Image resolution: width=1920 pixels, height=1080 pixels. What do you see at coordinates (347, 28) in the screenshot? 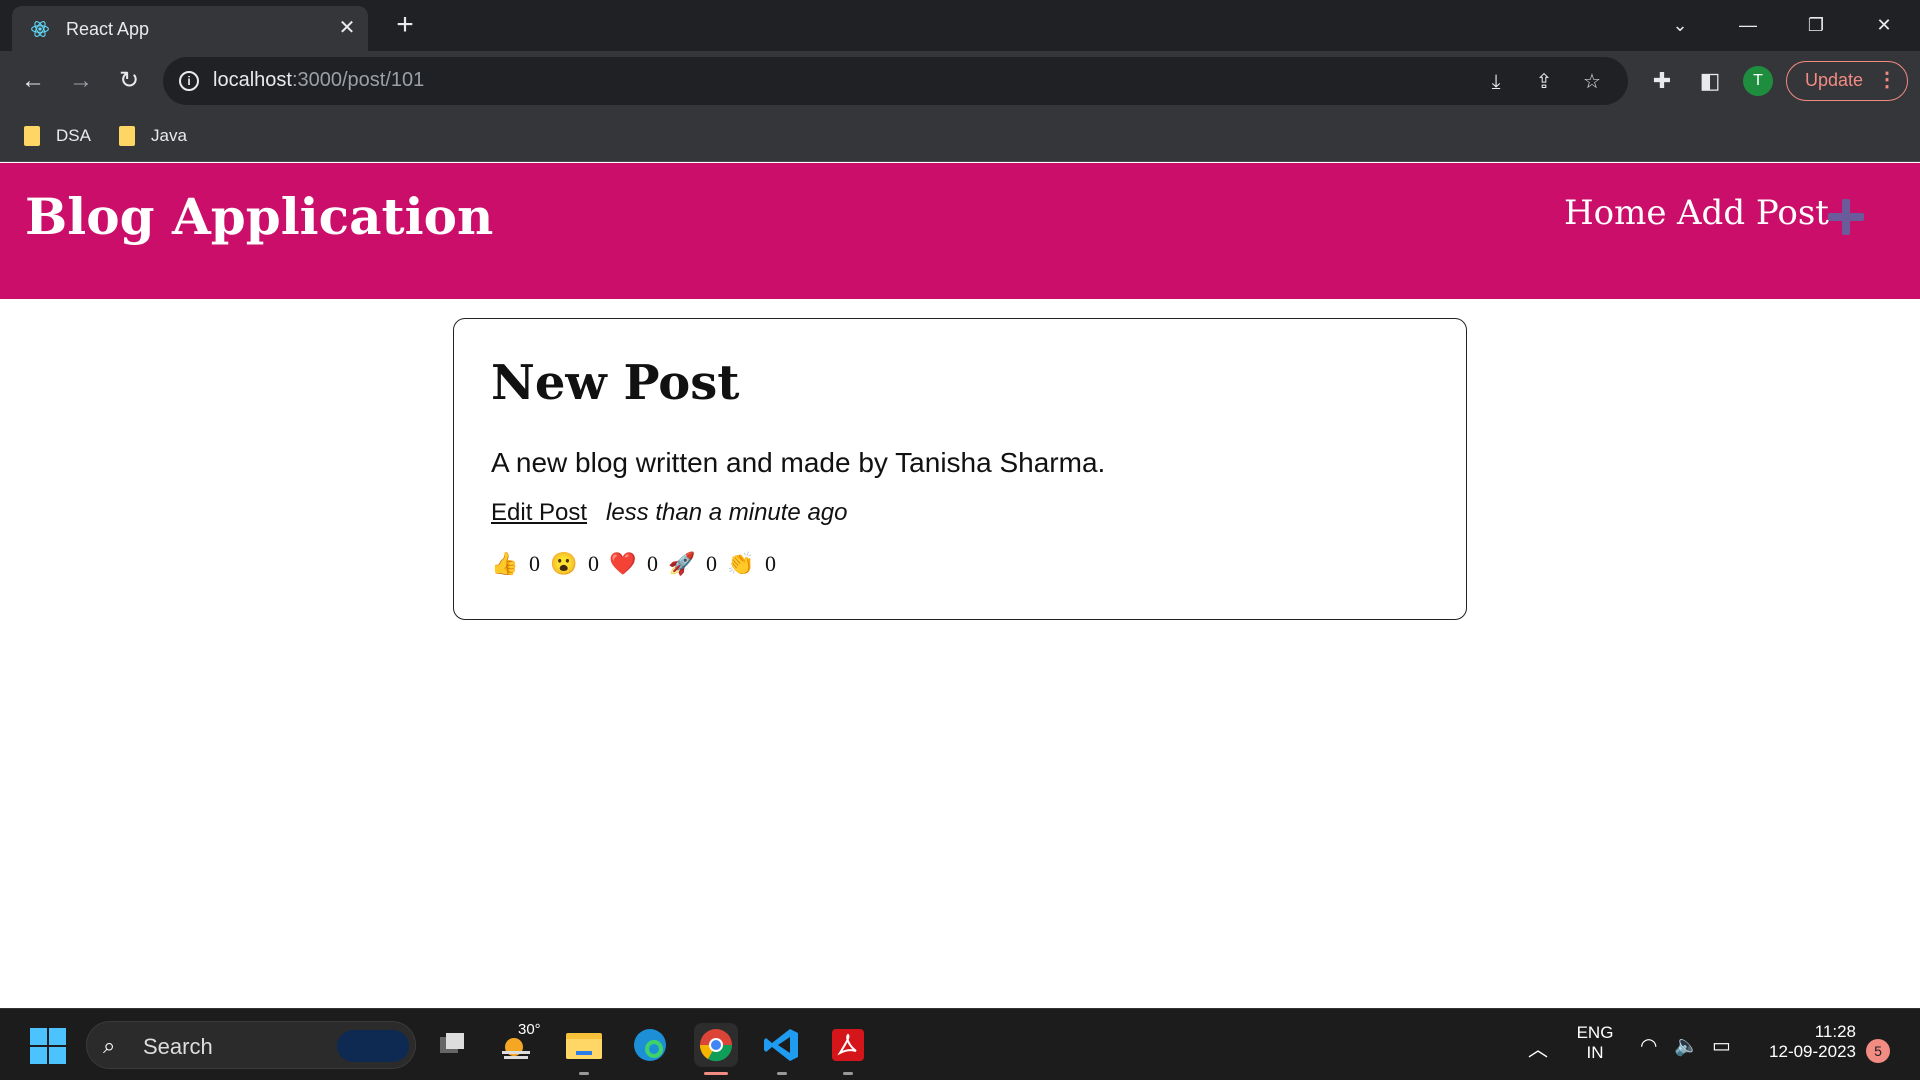
I see `close-tab-icon: ✕` at bounding box center [347, 28].